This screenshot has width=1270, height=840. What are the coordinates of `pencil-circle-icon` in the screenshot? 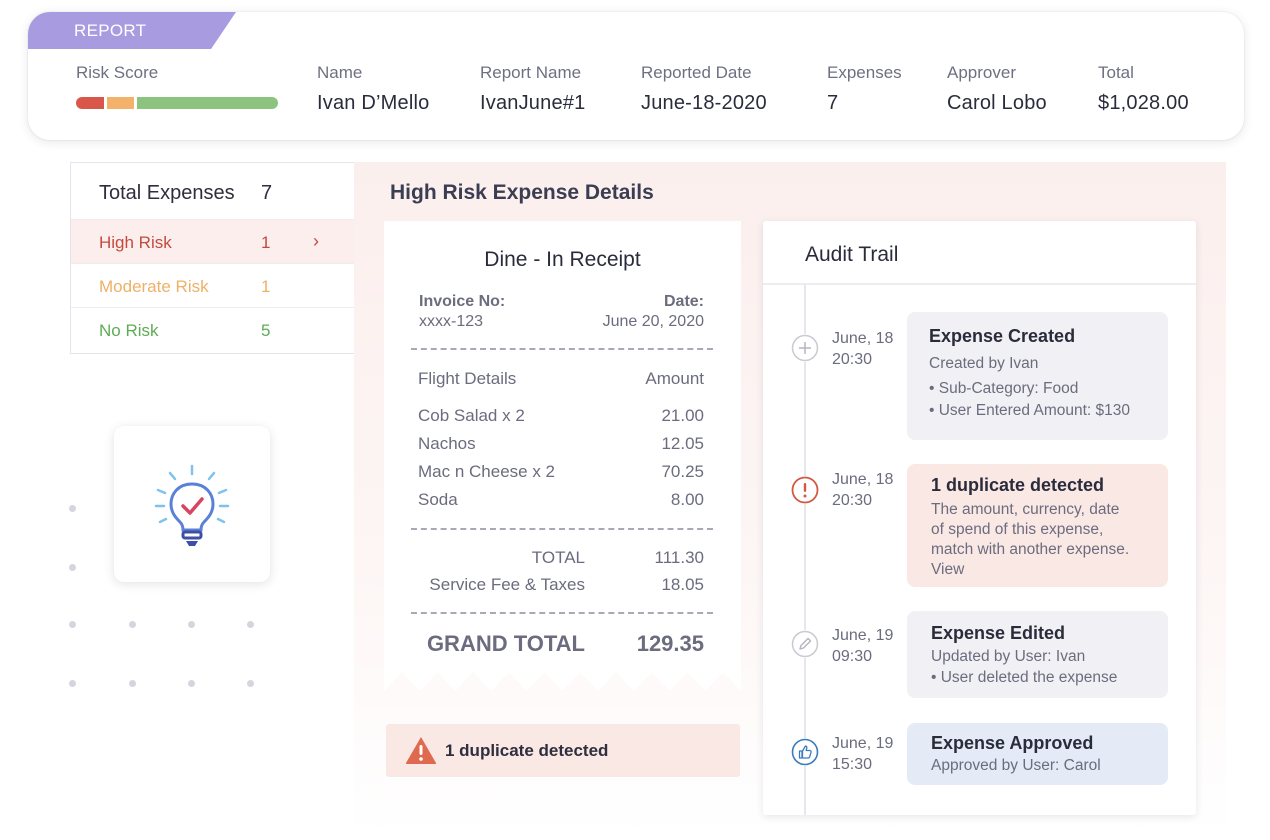 It's located at (805, 644).